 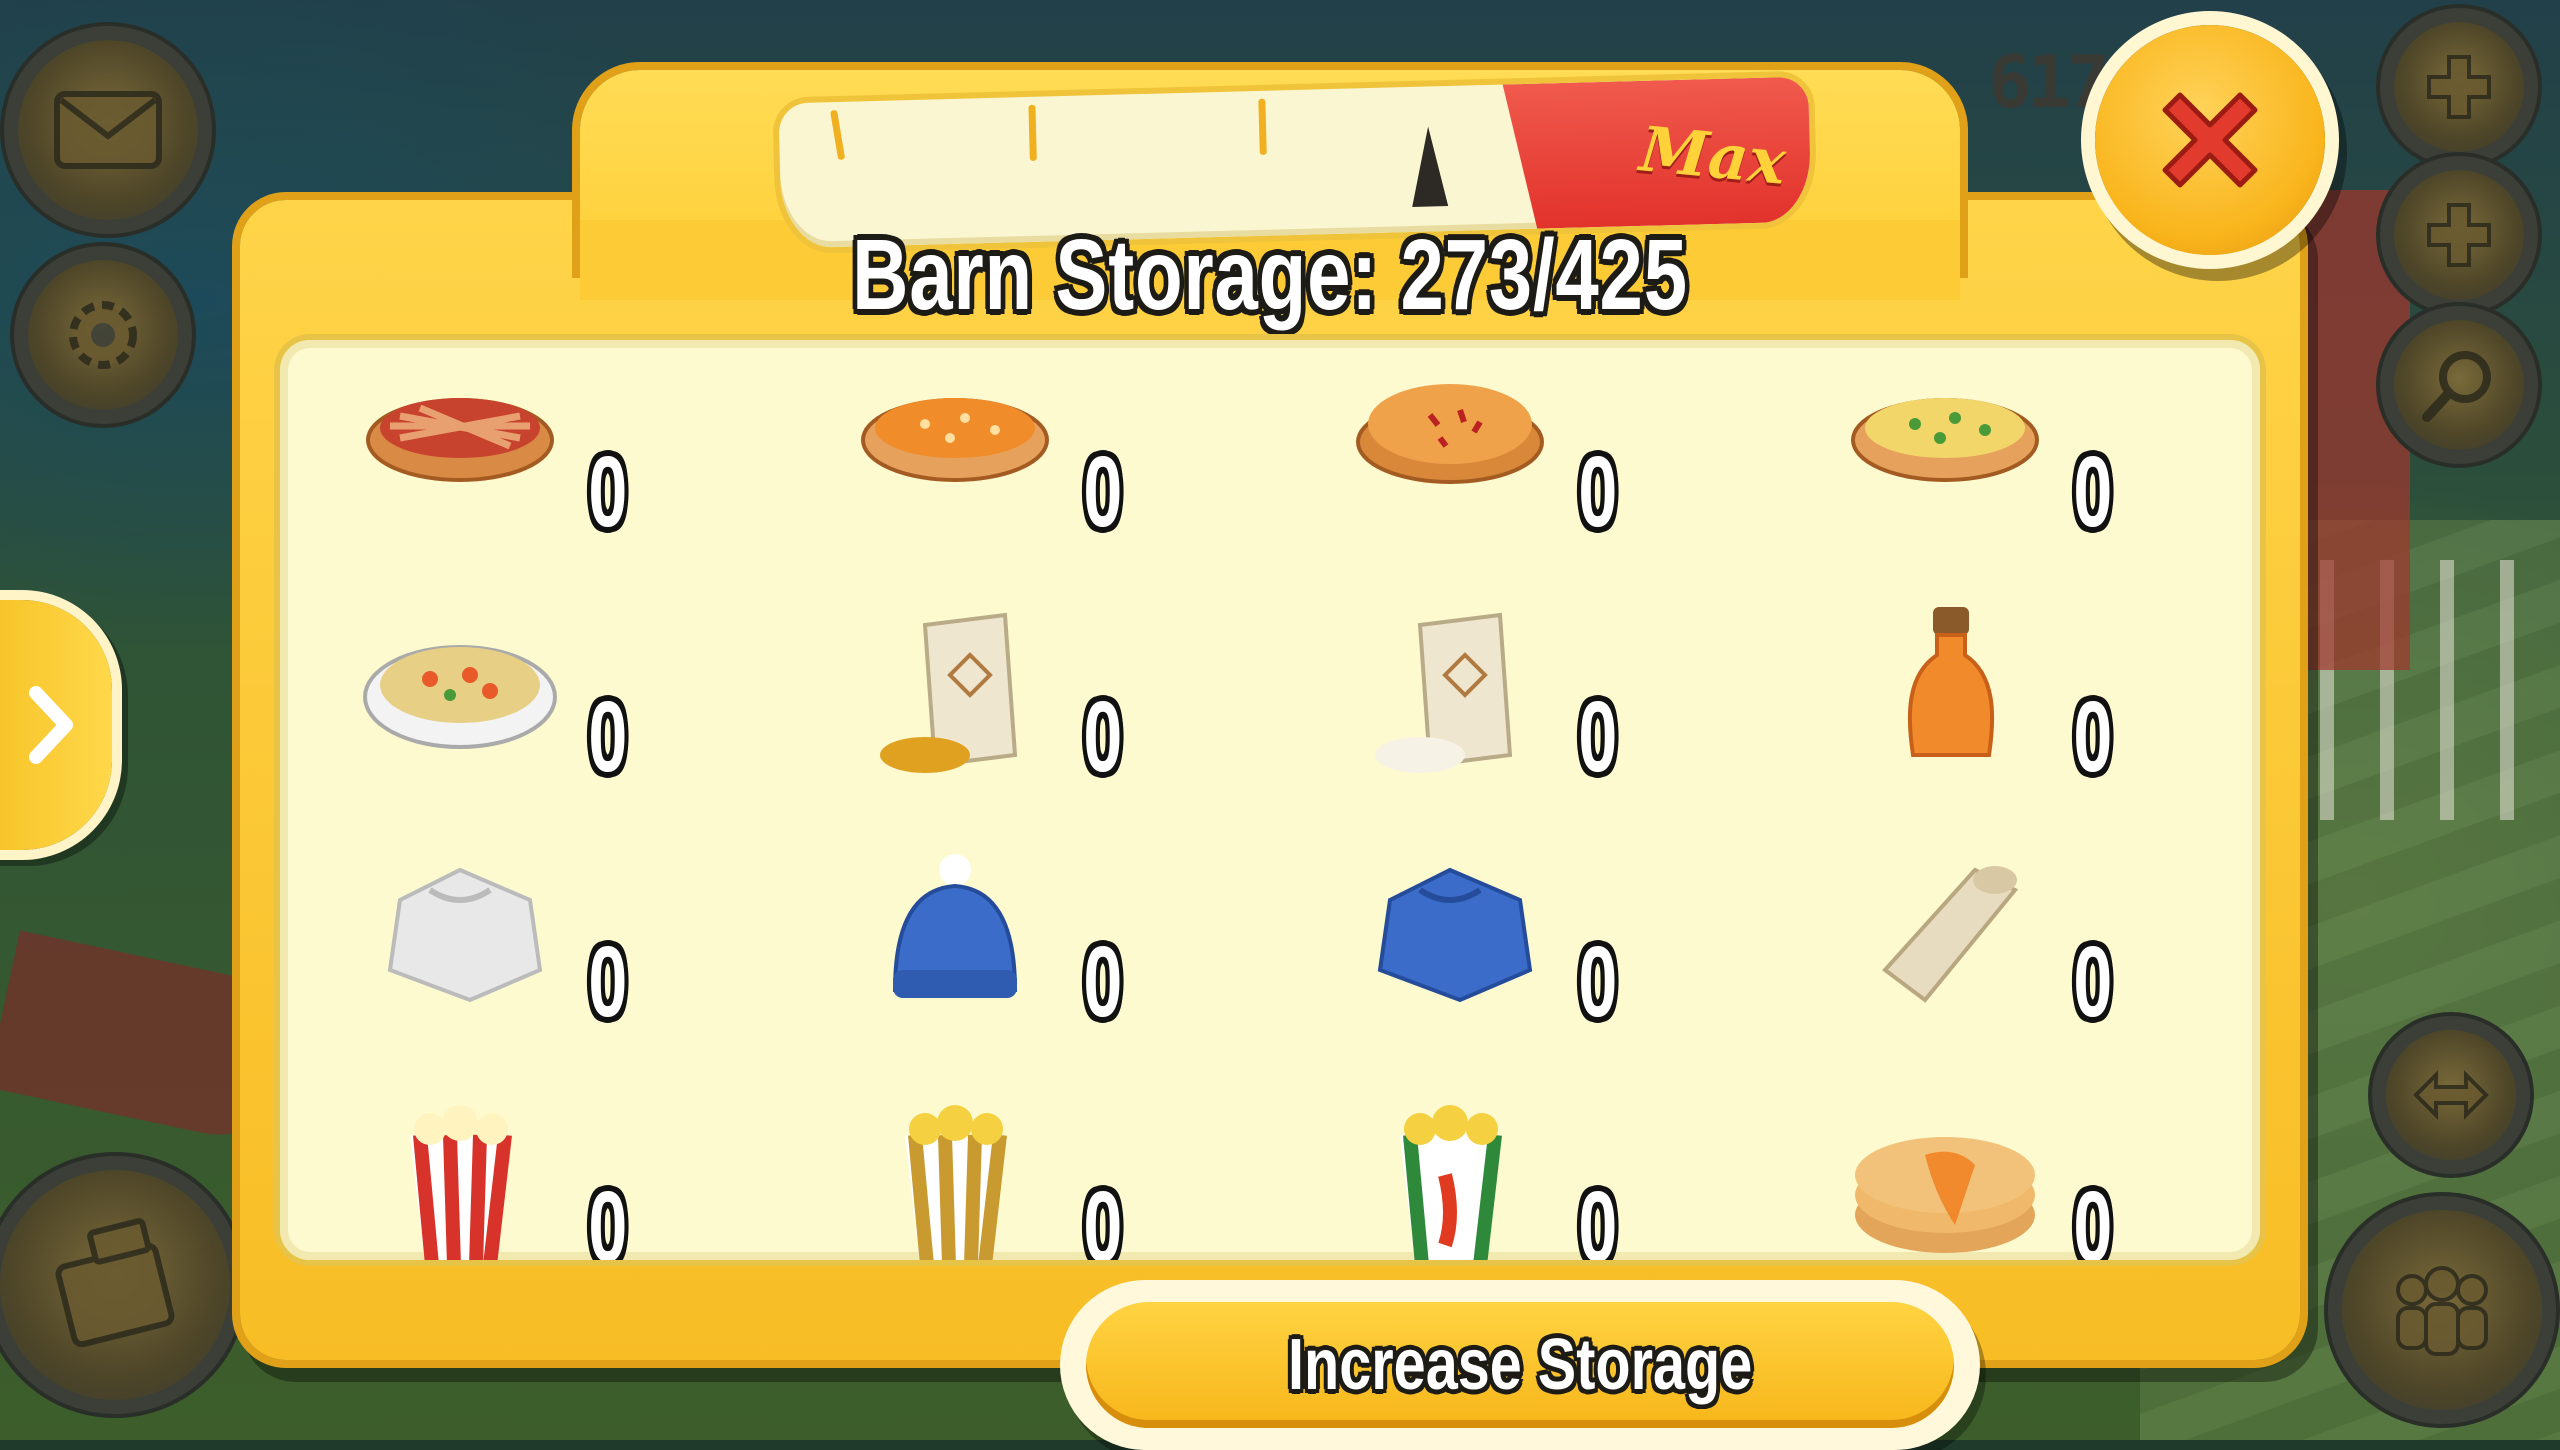 I want to click on item-white-sweater: 0, so click(x=527, y=962).